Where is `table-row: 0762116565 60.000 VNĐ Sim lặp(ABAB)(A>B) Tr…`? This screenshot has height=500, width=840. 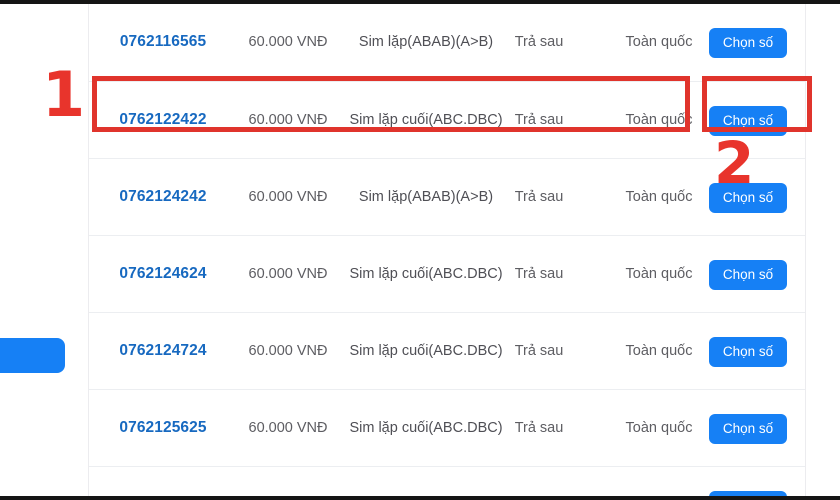 table-row: 0762116565 60.000 VNĐ Sim lặp(ABAB)(A>B) Tr… is located at coordinates (447, 42).